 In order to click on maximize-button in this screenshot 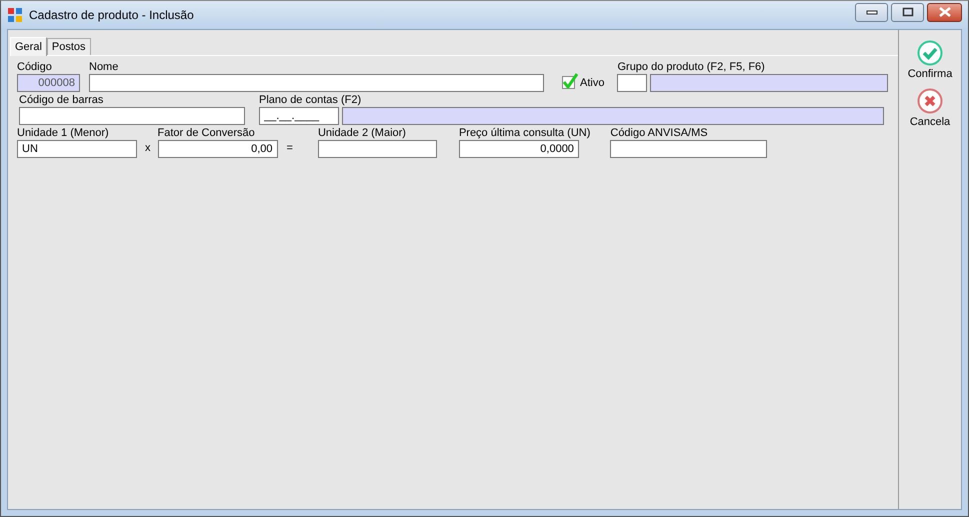, I will do `click(907, 12)`.